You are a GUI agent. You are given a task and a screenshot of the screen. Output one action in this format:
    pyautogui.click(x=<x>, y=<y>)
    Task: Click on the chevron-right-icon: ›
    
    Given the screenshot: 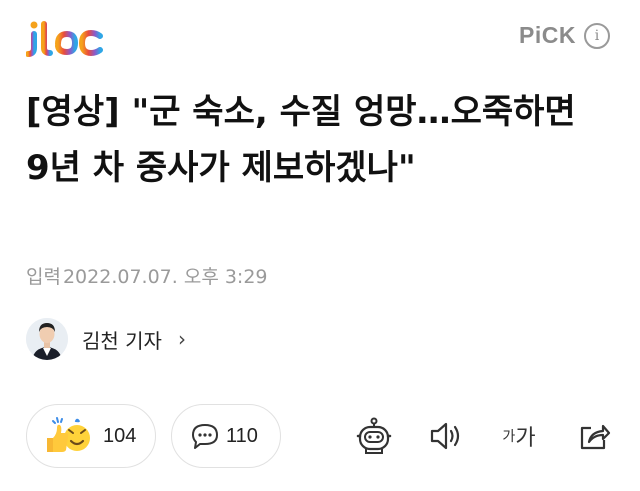 What is the action you would take?
    pyautogui.click(x=181, y=339)
    